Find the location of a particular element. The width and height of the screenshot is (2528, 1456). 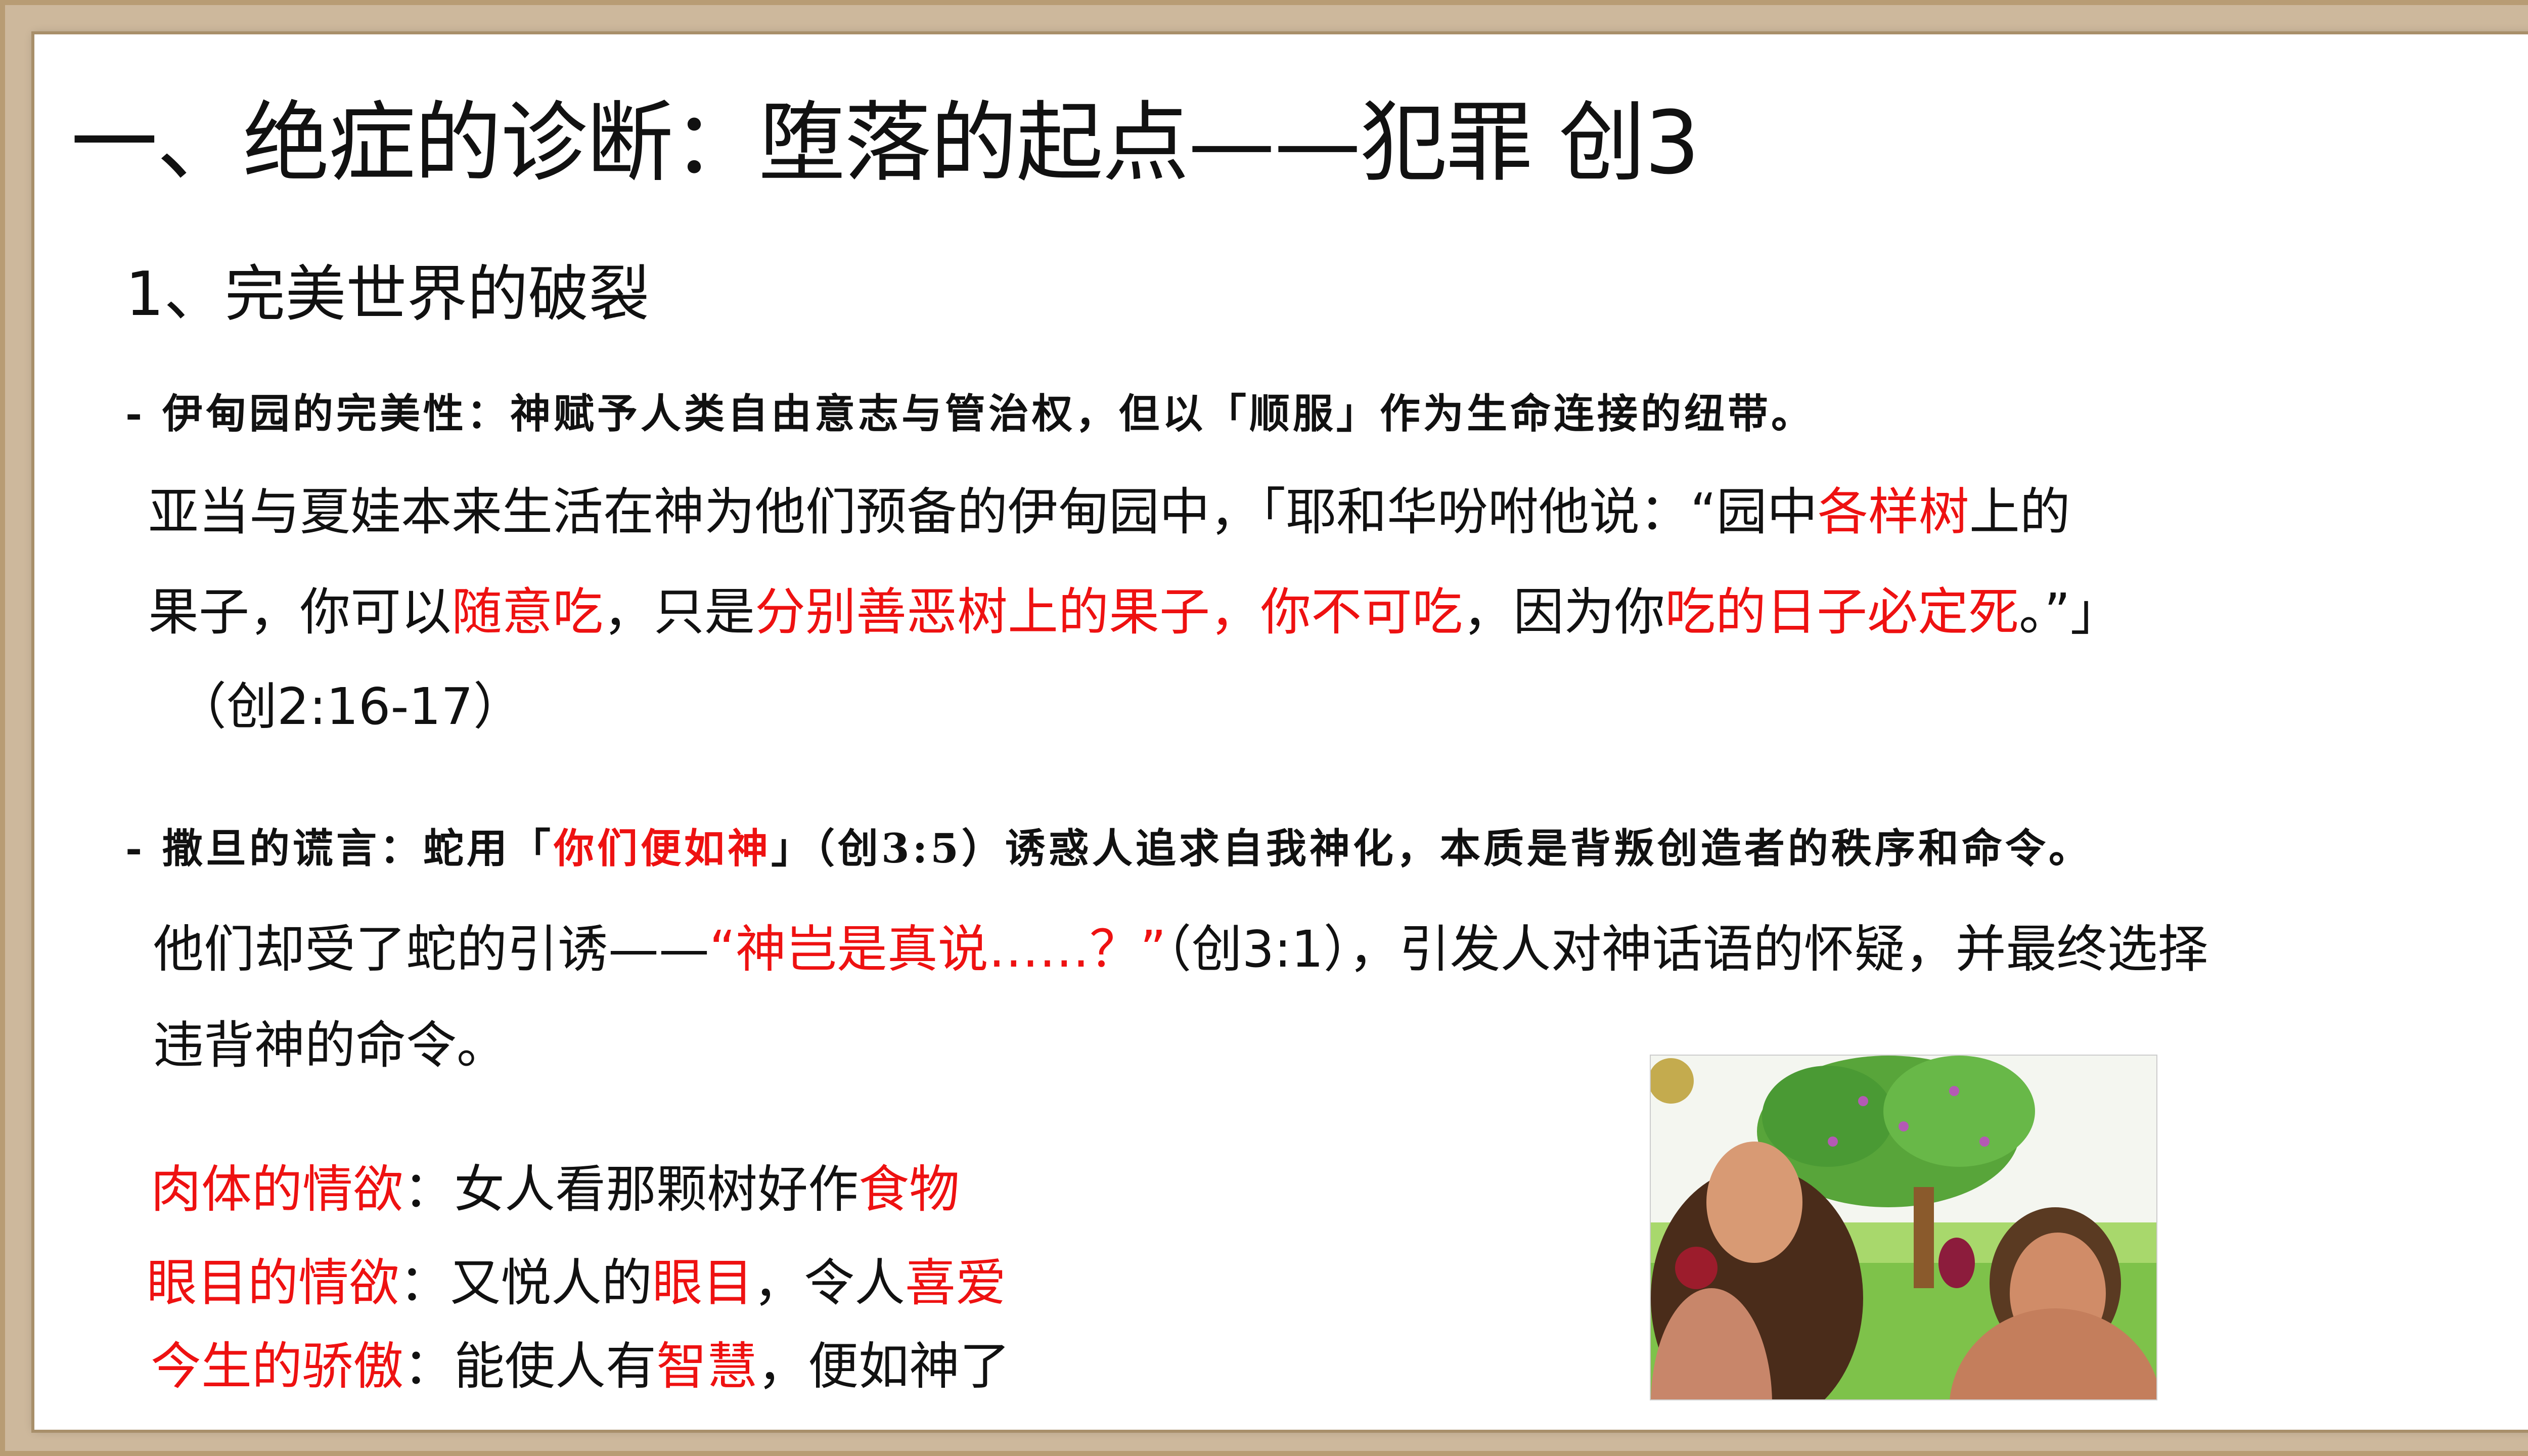

highlight-freely-eat: 随意吃 is located at coordinates (528, 612).